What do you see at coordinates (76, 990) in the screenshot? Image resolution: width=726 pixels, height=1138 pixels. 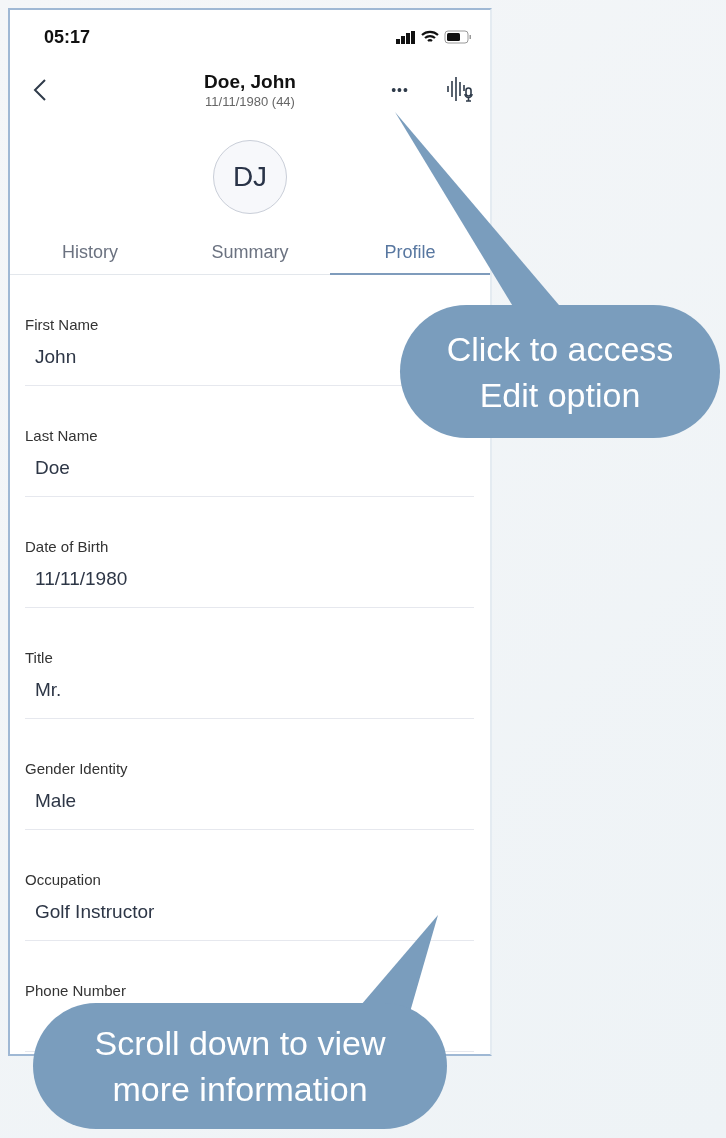 I see `field-label: Phone Number` at bounding box center [76, 990].